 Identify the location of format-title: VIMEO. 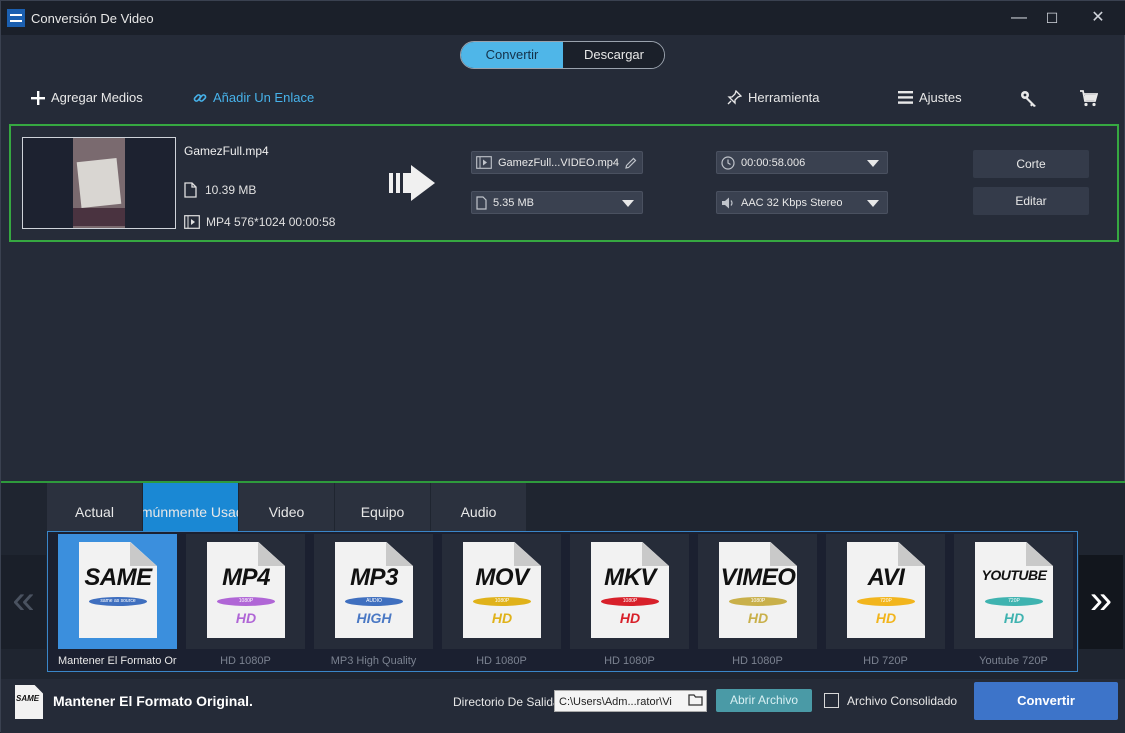
(758, 577).